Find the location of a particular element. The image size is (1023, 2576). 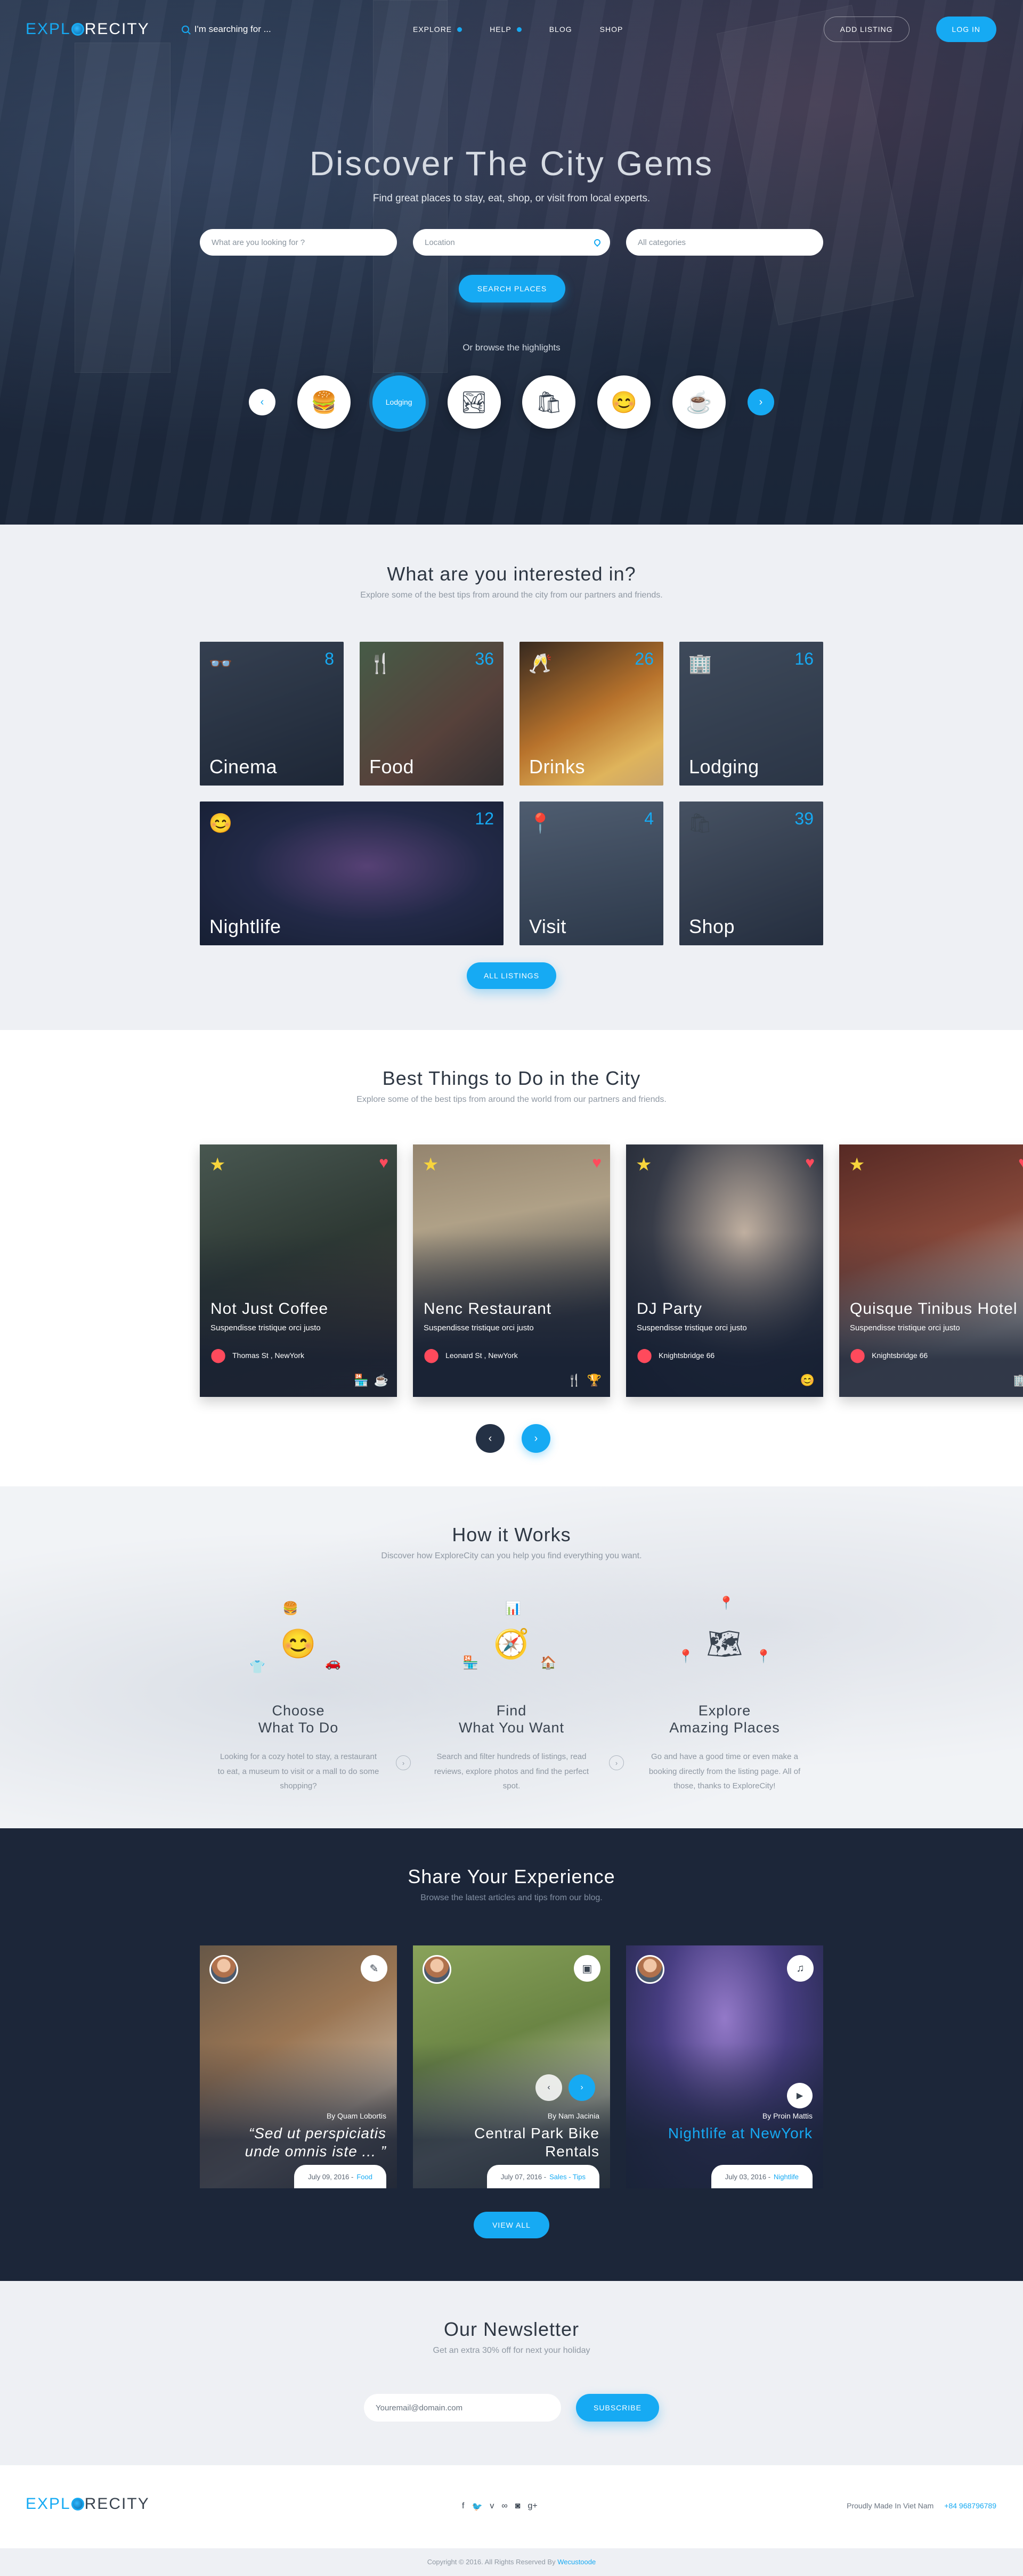

location-input: Location is located at coordinates (511, 242).